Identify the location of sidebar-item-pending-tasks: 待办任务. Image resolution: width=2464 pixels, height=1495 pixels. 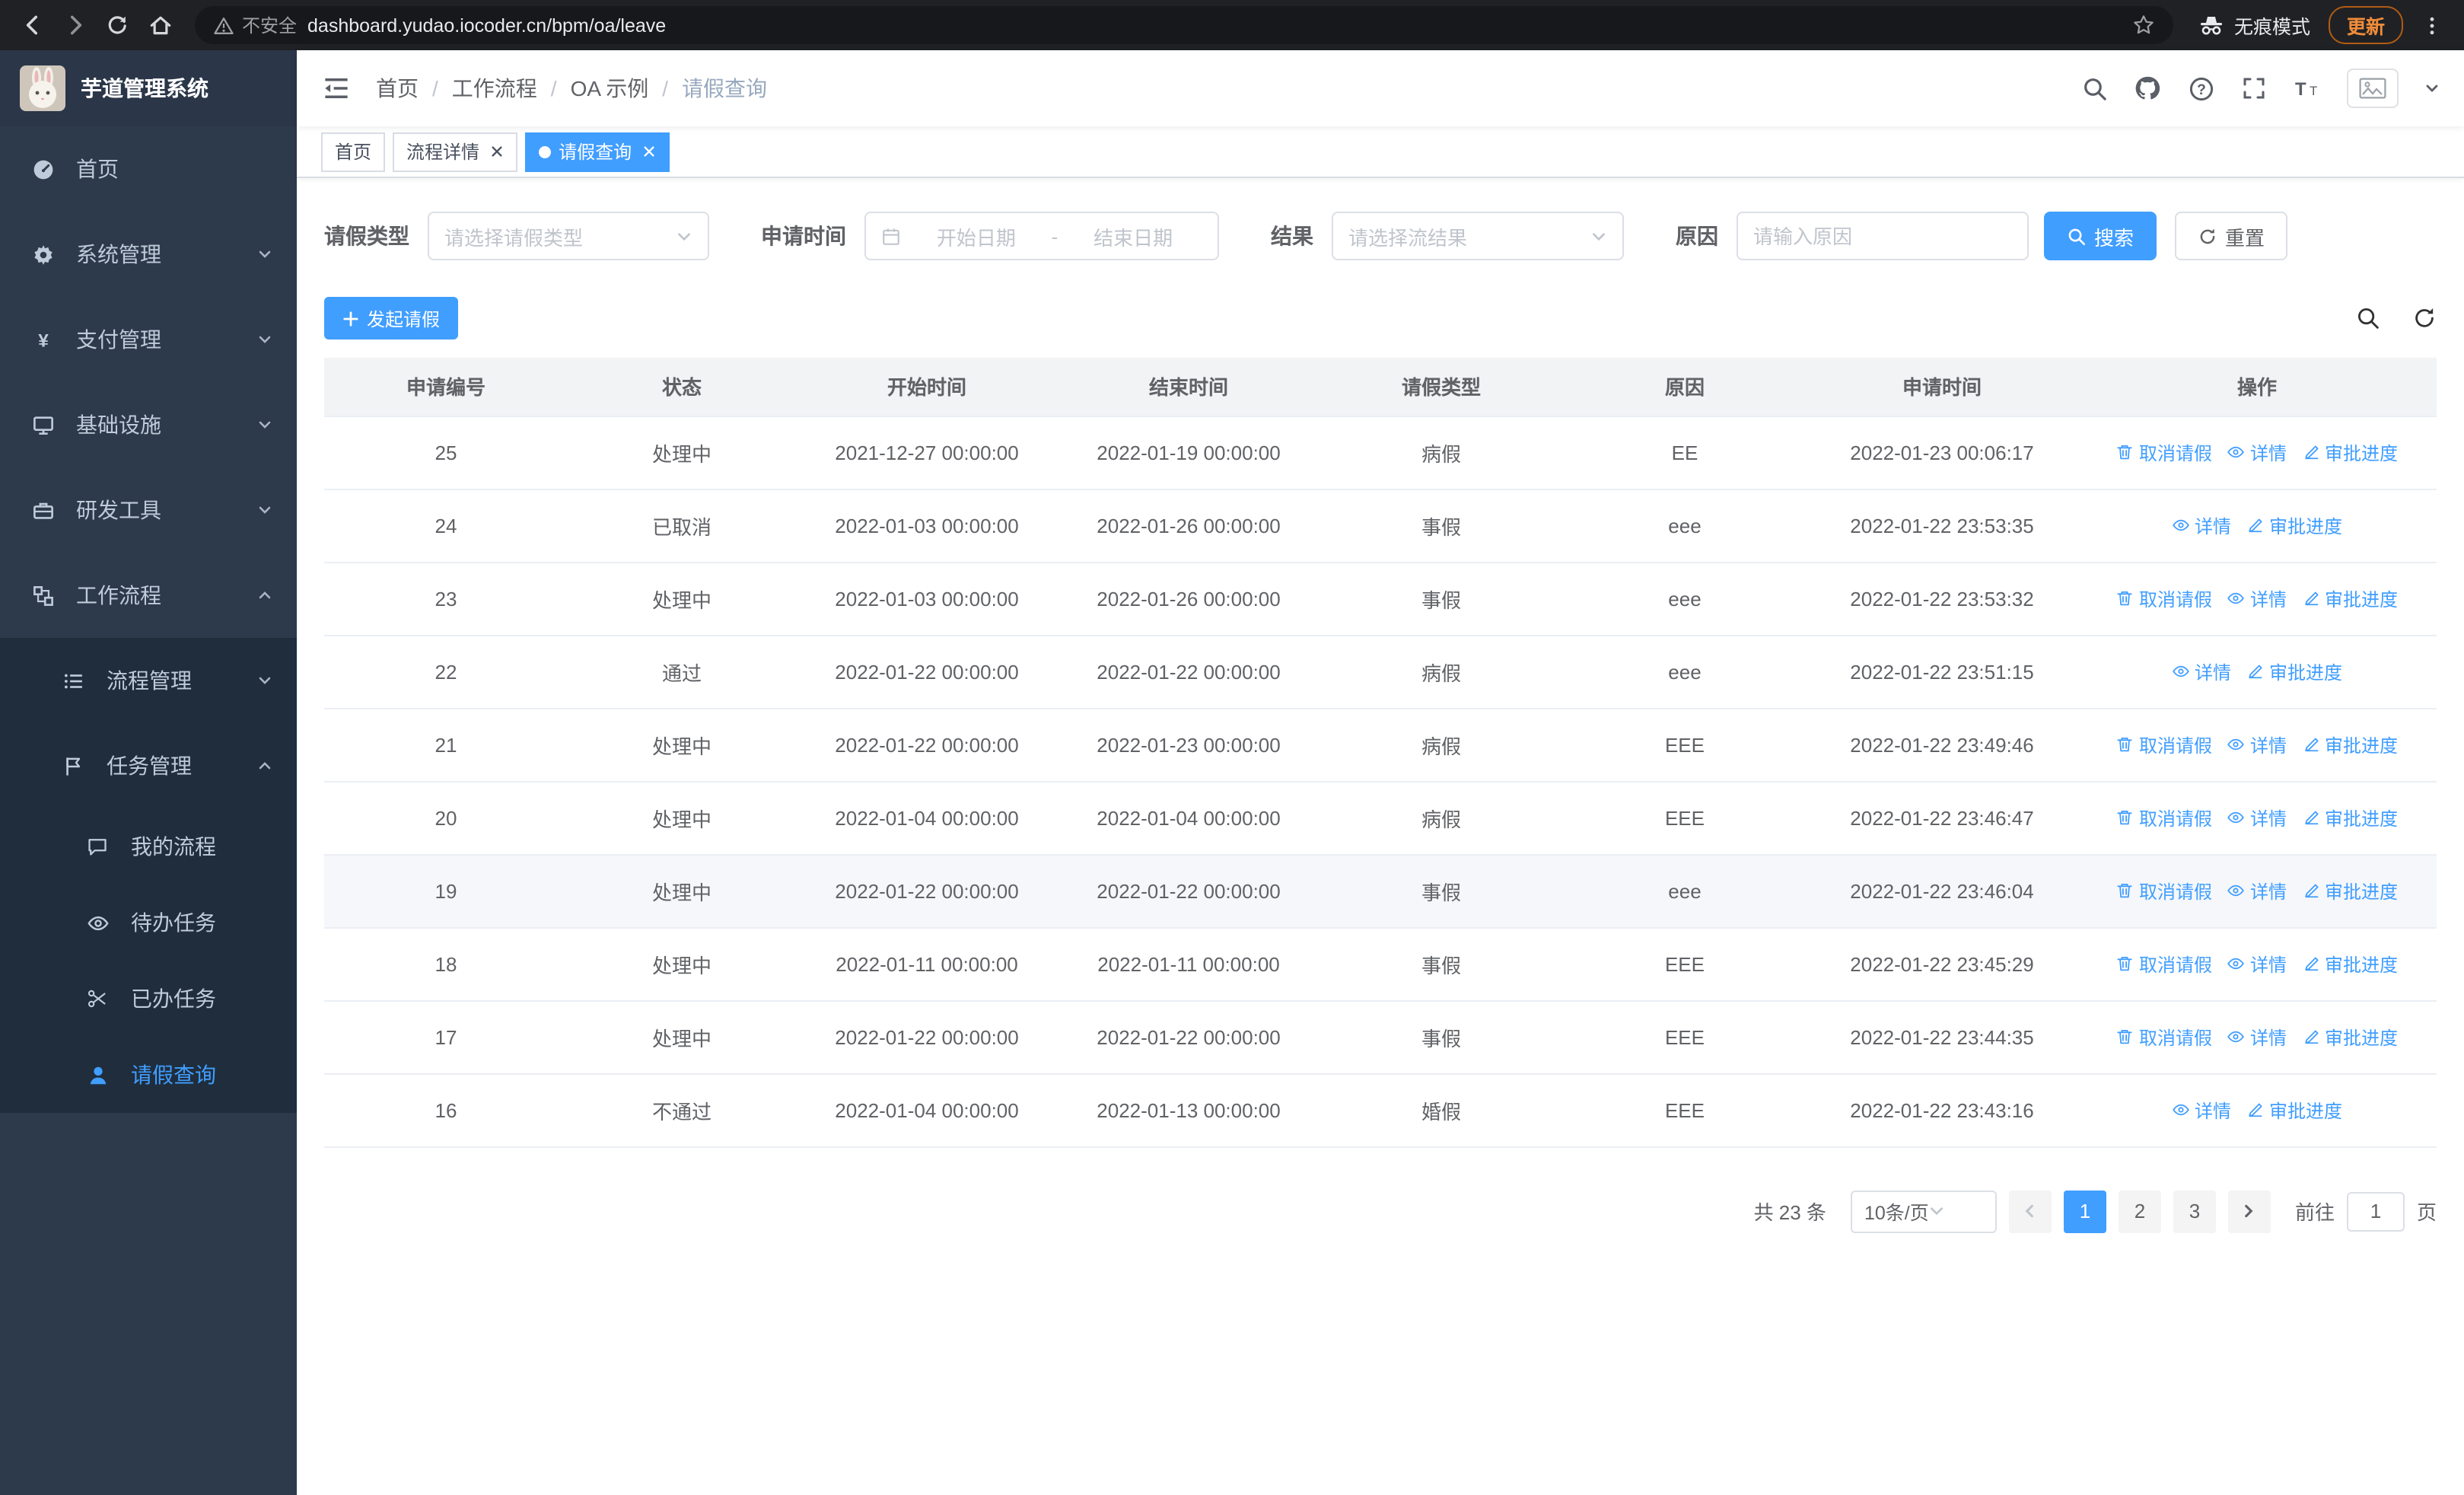
(148, 923).